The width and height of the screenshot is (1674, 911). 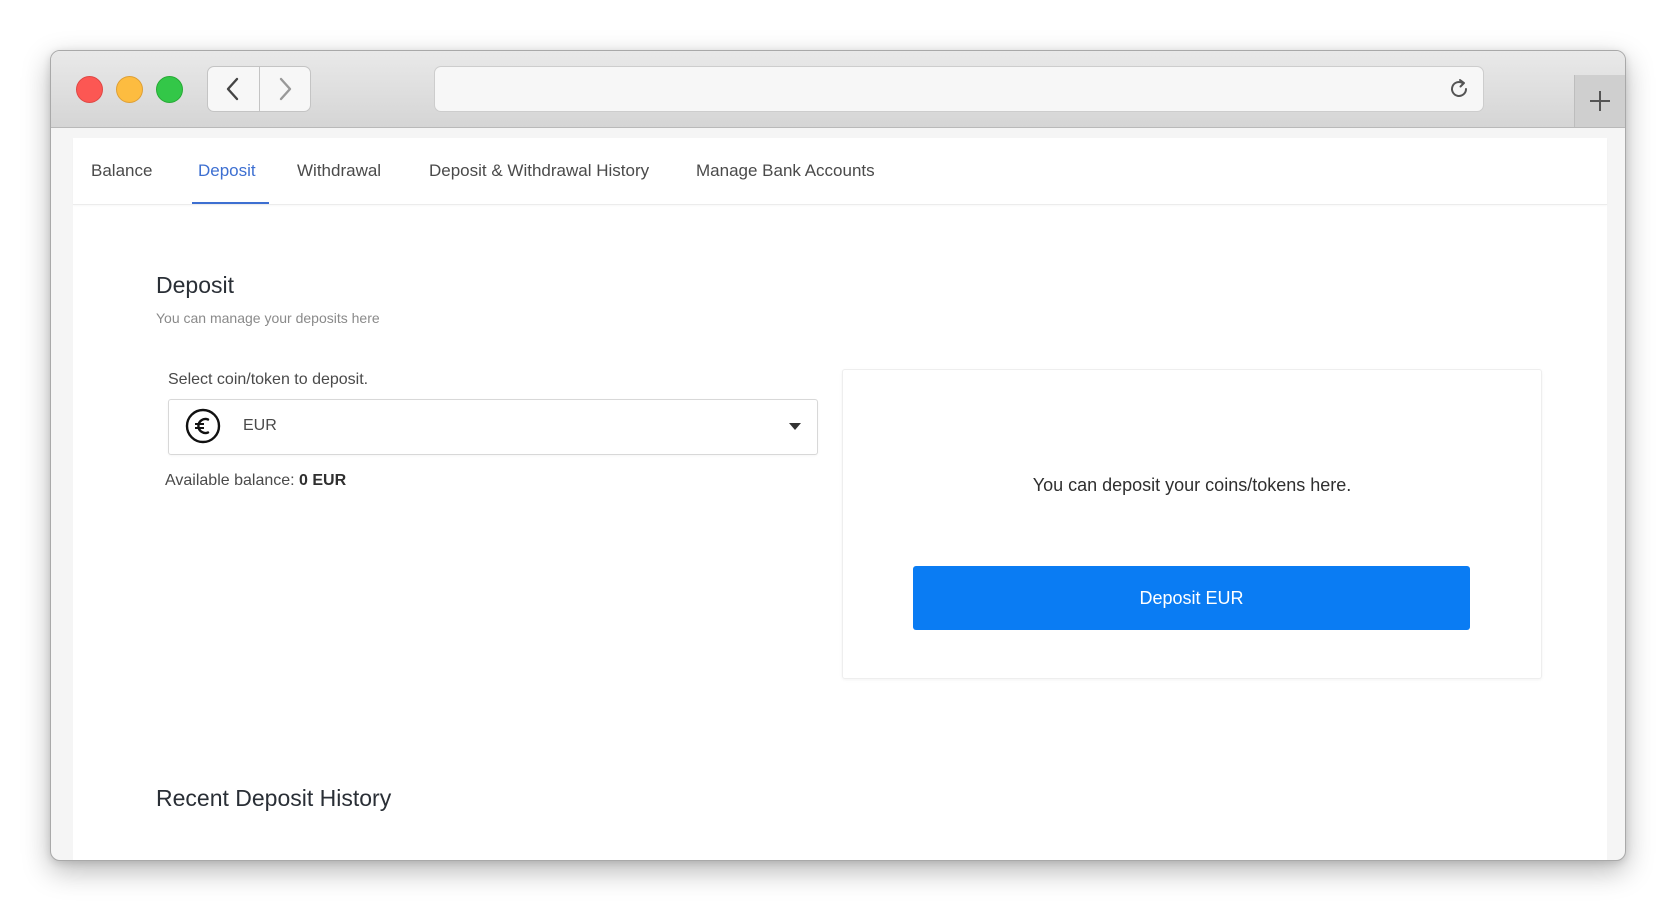 I want to click on forward-button, so click(x=284, y=89).